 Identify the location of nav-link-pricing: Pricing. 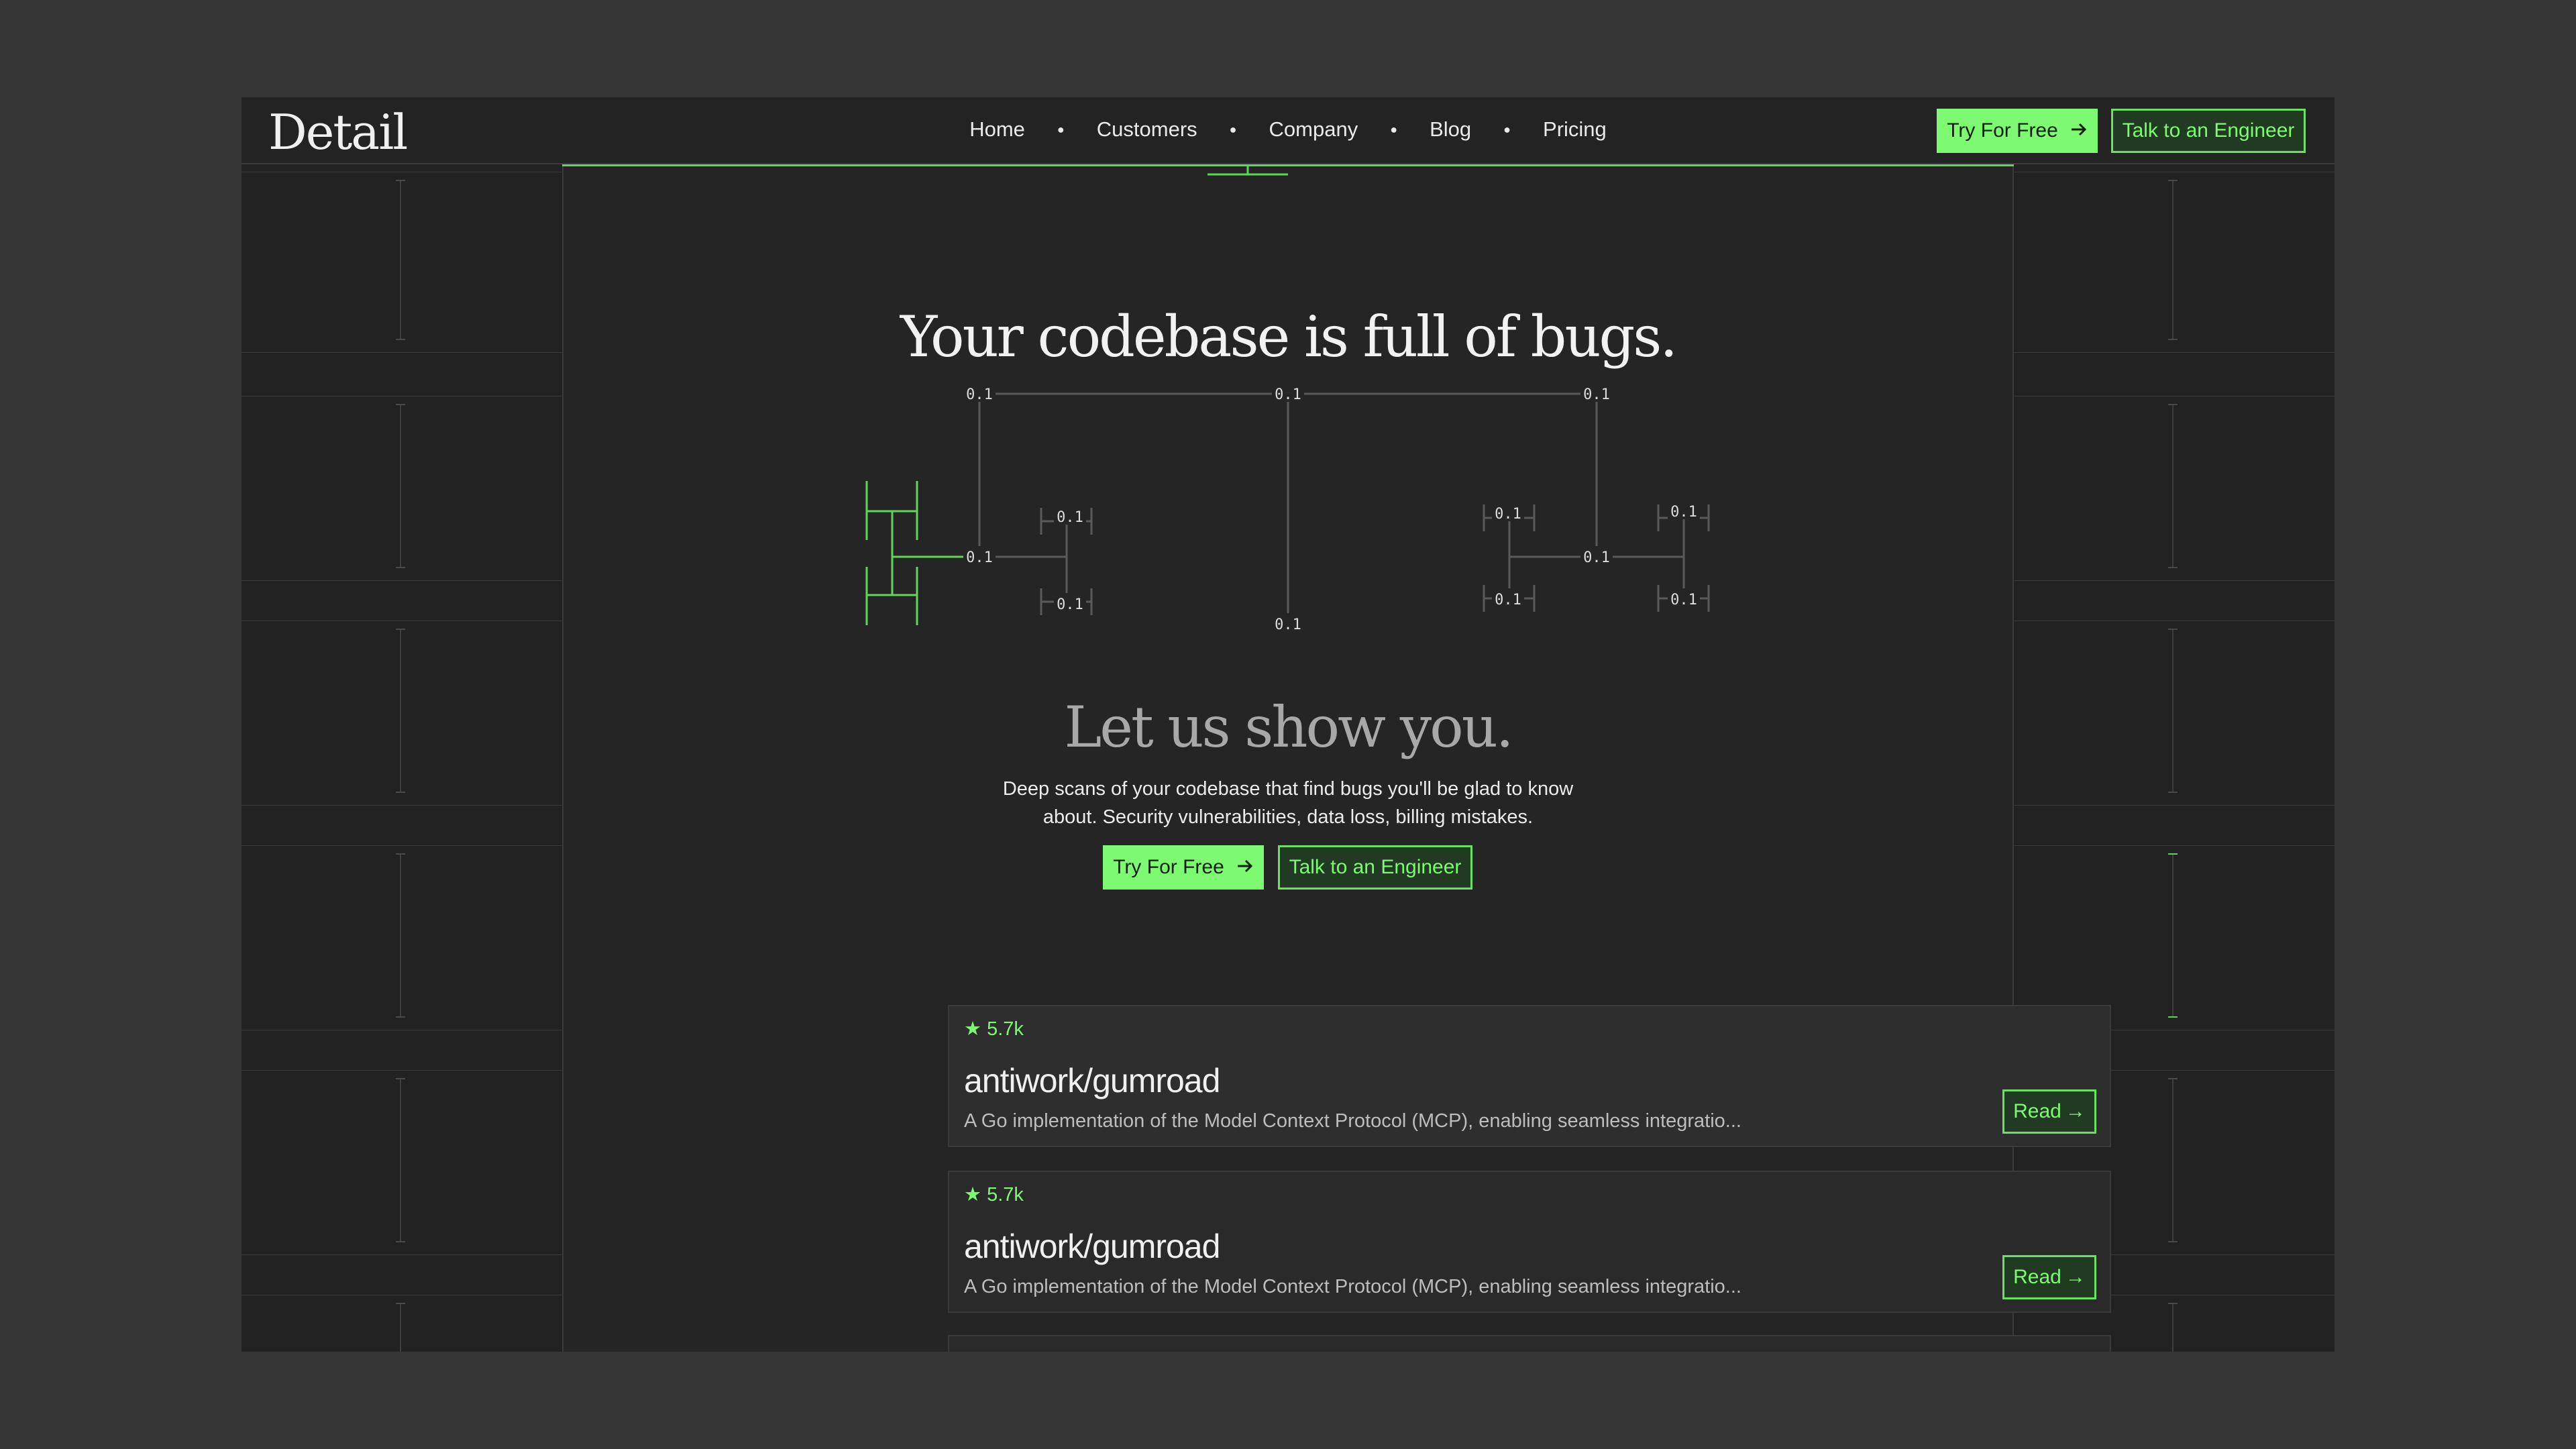
(1575, 129).